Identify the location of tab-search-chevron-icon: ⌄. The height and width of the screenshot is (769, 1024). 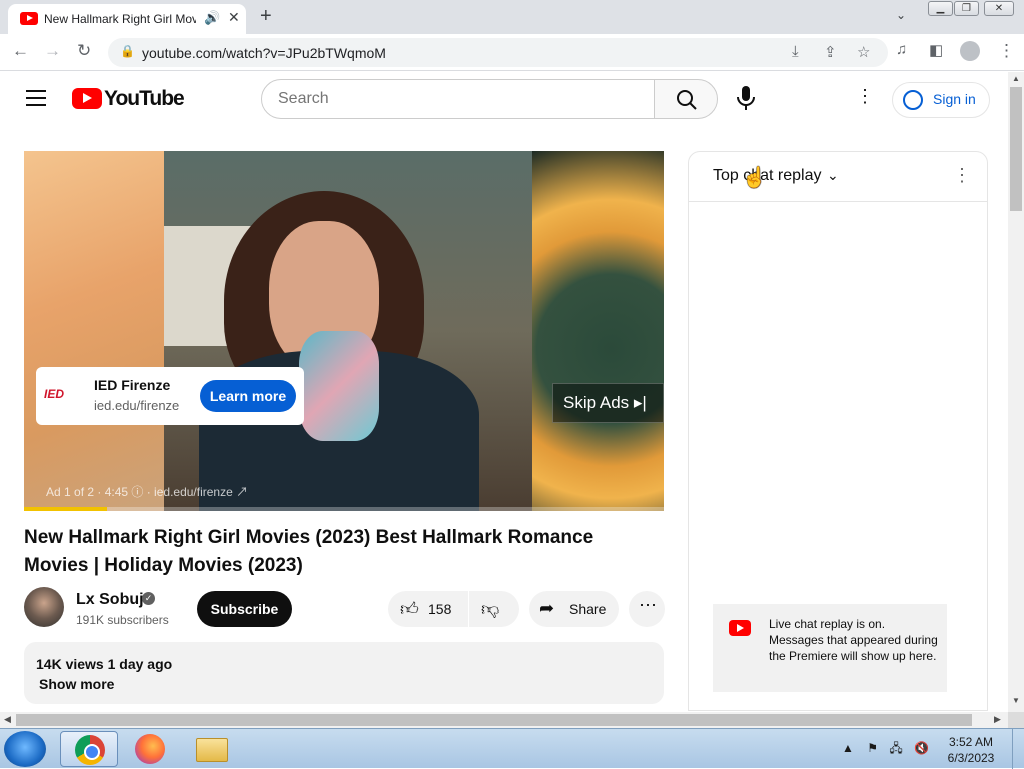
(901, 15).